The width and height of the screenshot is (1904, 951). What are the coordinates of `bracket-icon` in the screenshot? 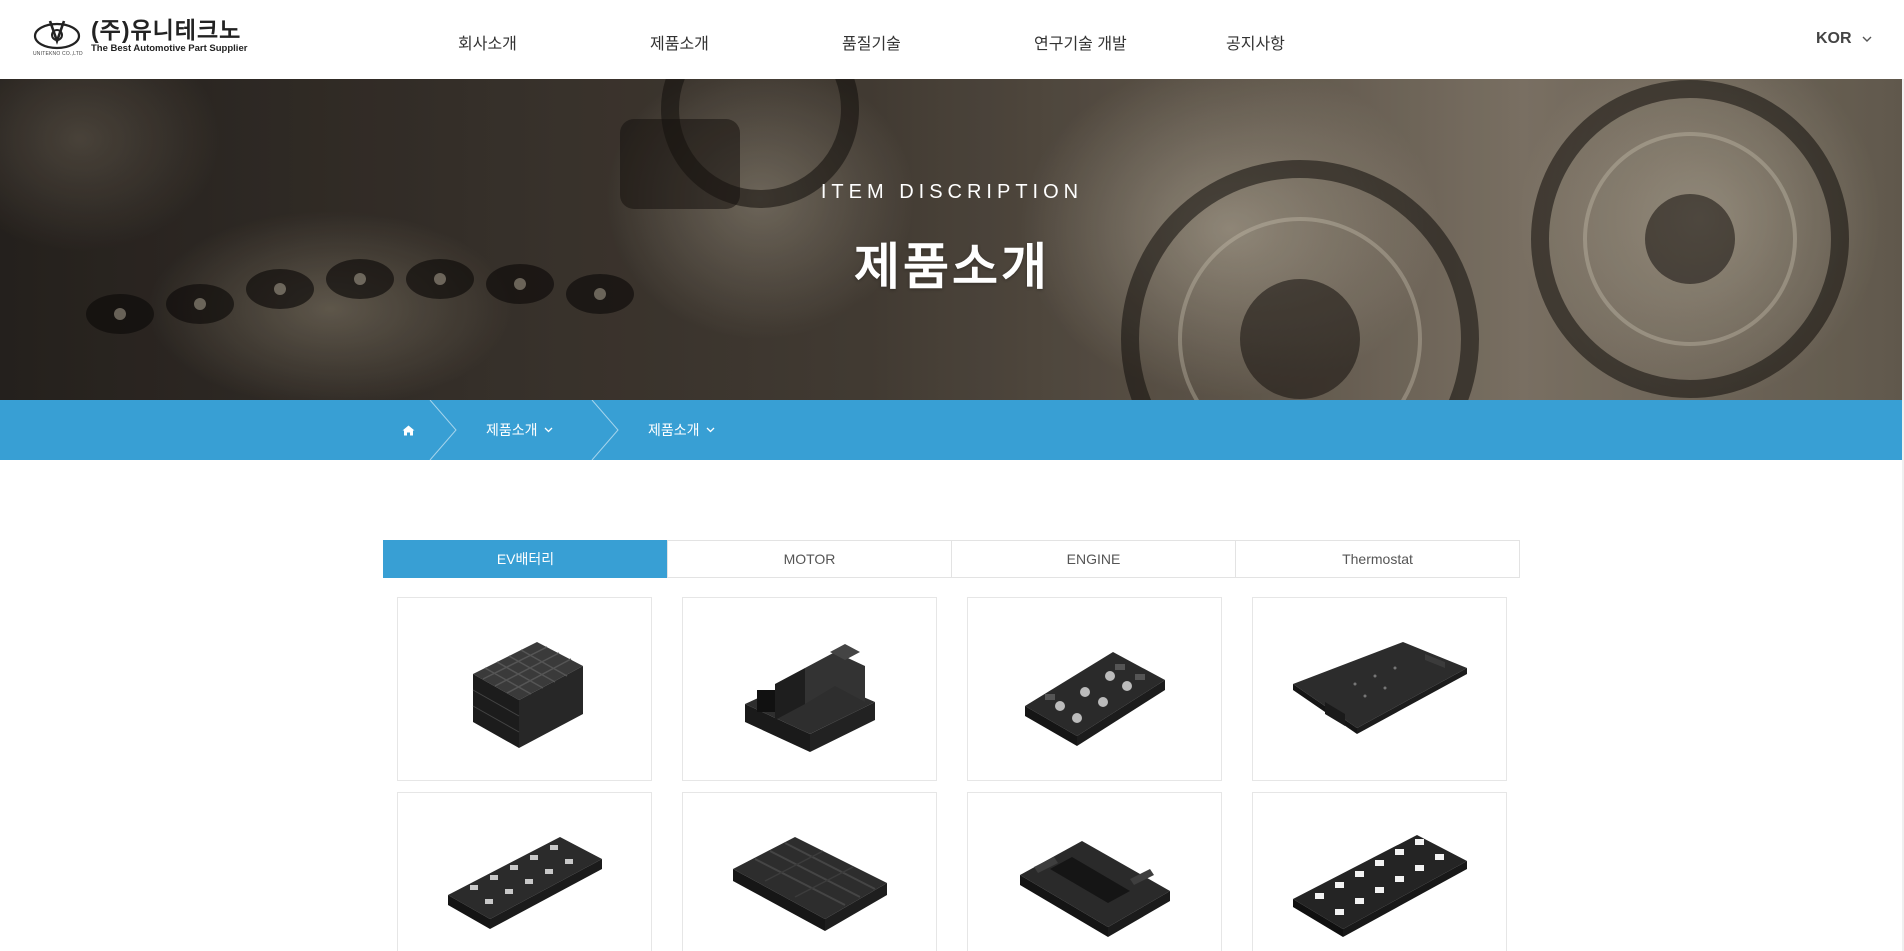 It's located at (1094, 889).